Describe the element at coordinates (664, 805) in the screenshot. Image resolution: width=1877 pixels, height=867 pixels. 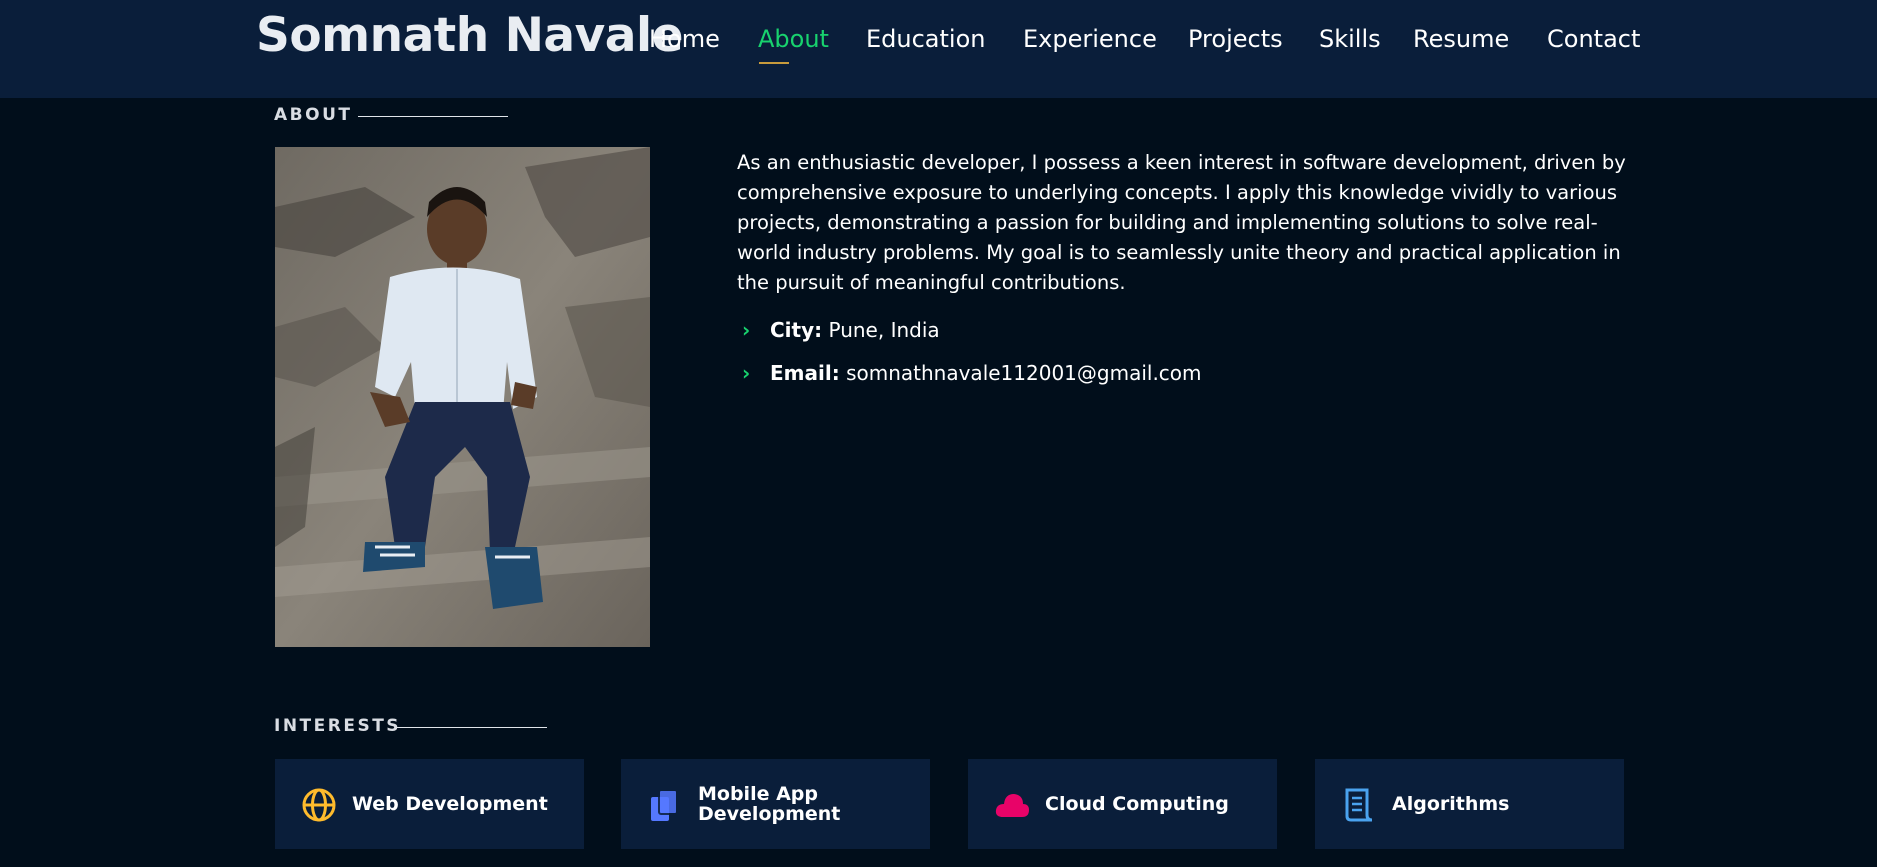
I see `copy-icon` at that location.